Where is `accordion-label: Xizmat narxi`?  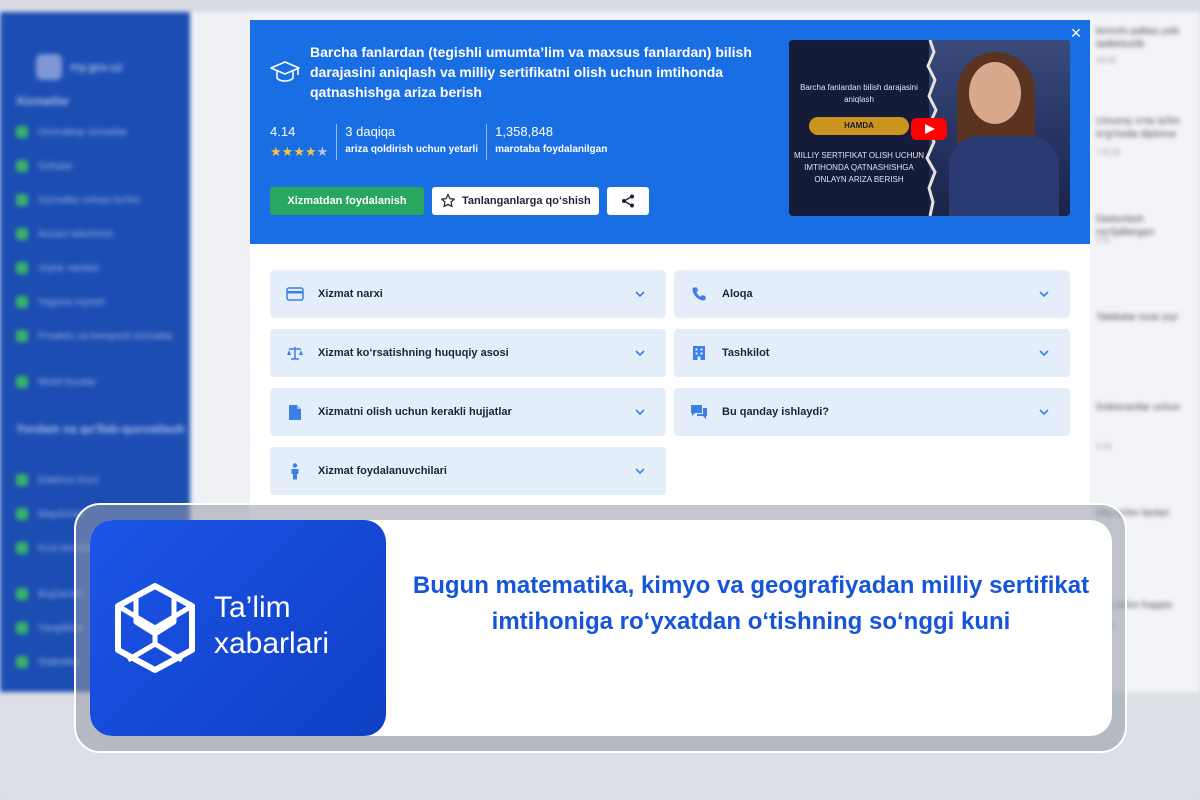 accordion-label: Xizmat narxi is located at coordinates (350, 294).